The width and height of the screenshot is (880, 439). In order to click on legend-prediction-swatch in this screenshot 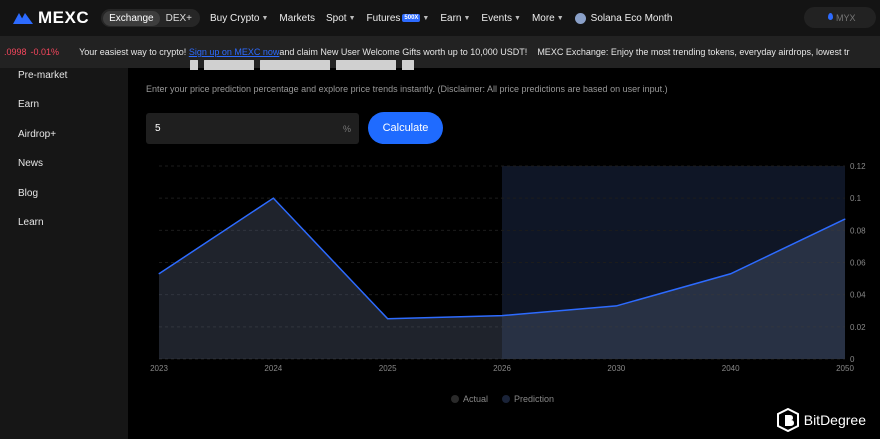, I will do `click(506, 399)`.